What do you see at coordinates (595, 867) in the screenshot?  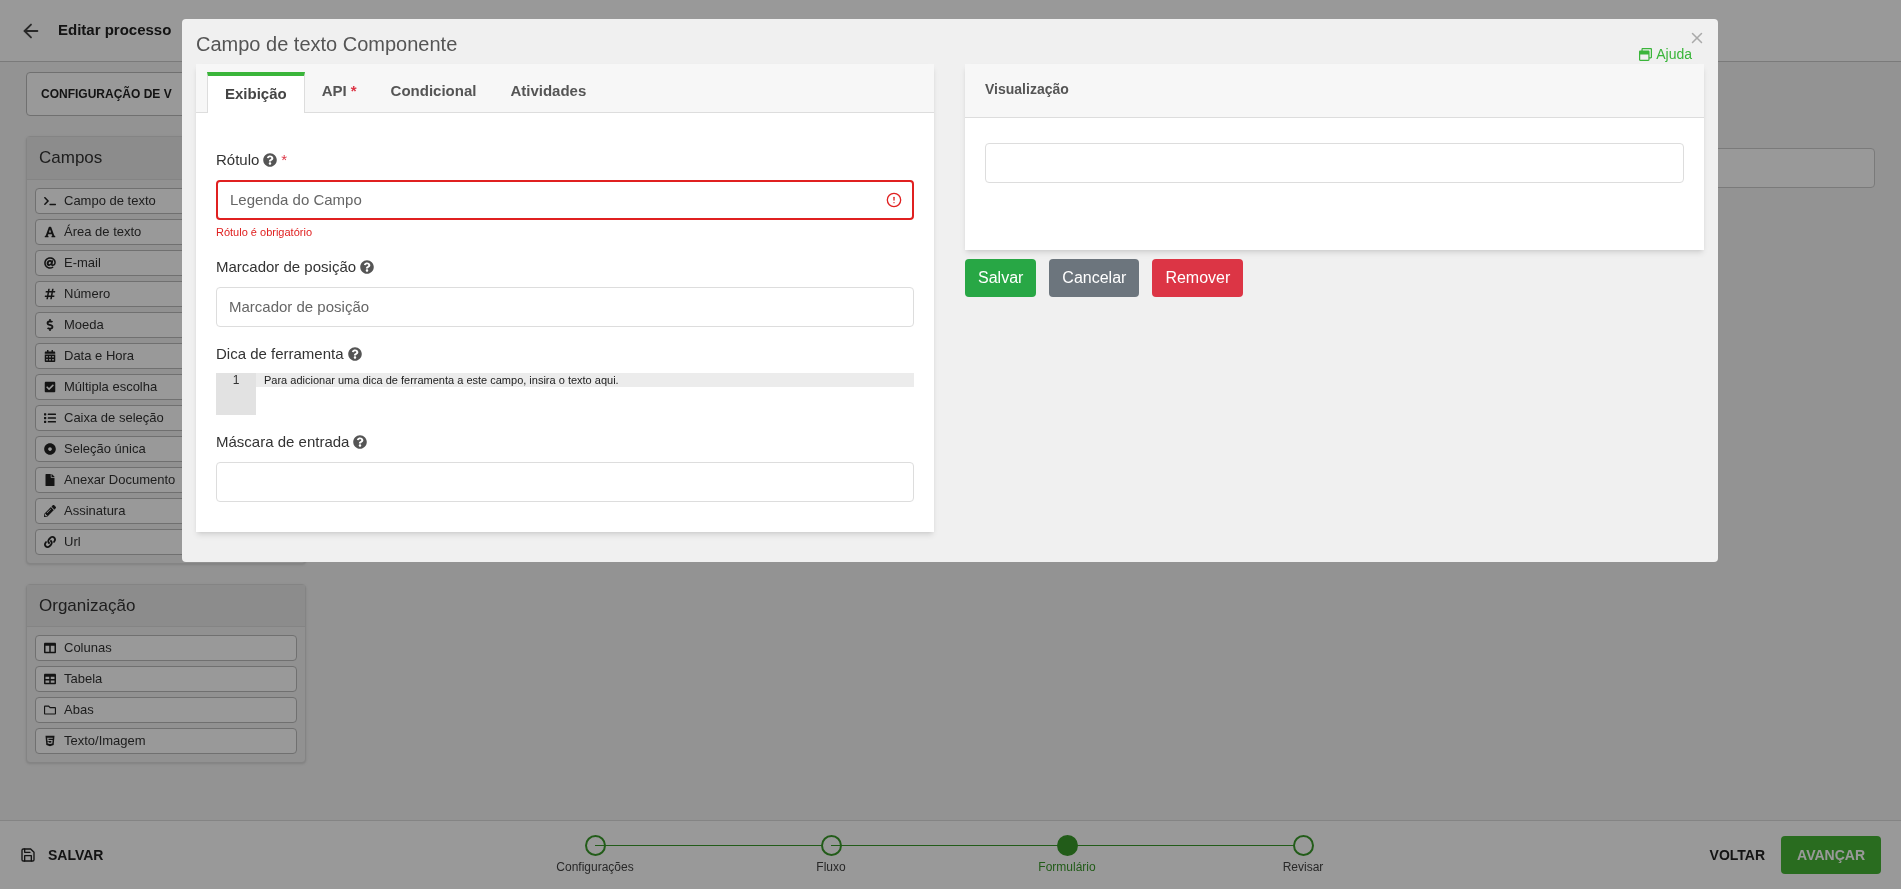 I see `step-label: Configurações` at bounding box center [595, 867].